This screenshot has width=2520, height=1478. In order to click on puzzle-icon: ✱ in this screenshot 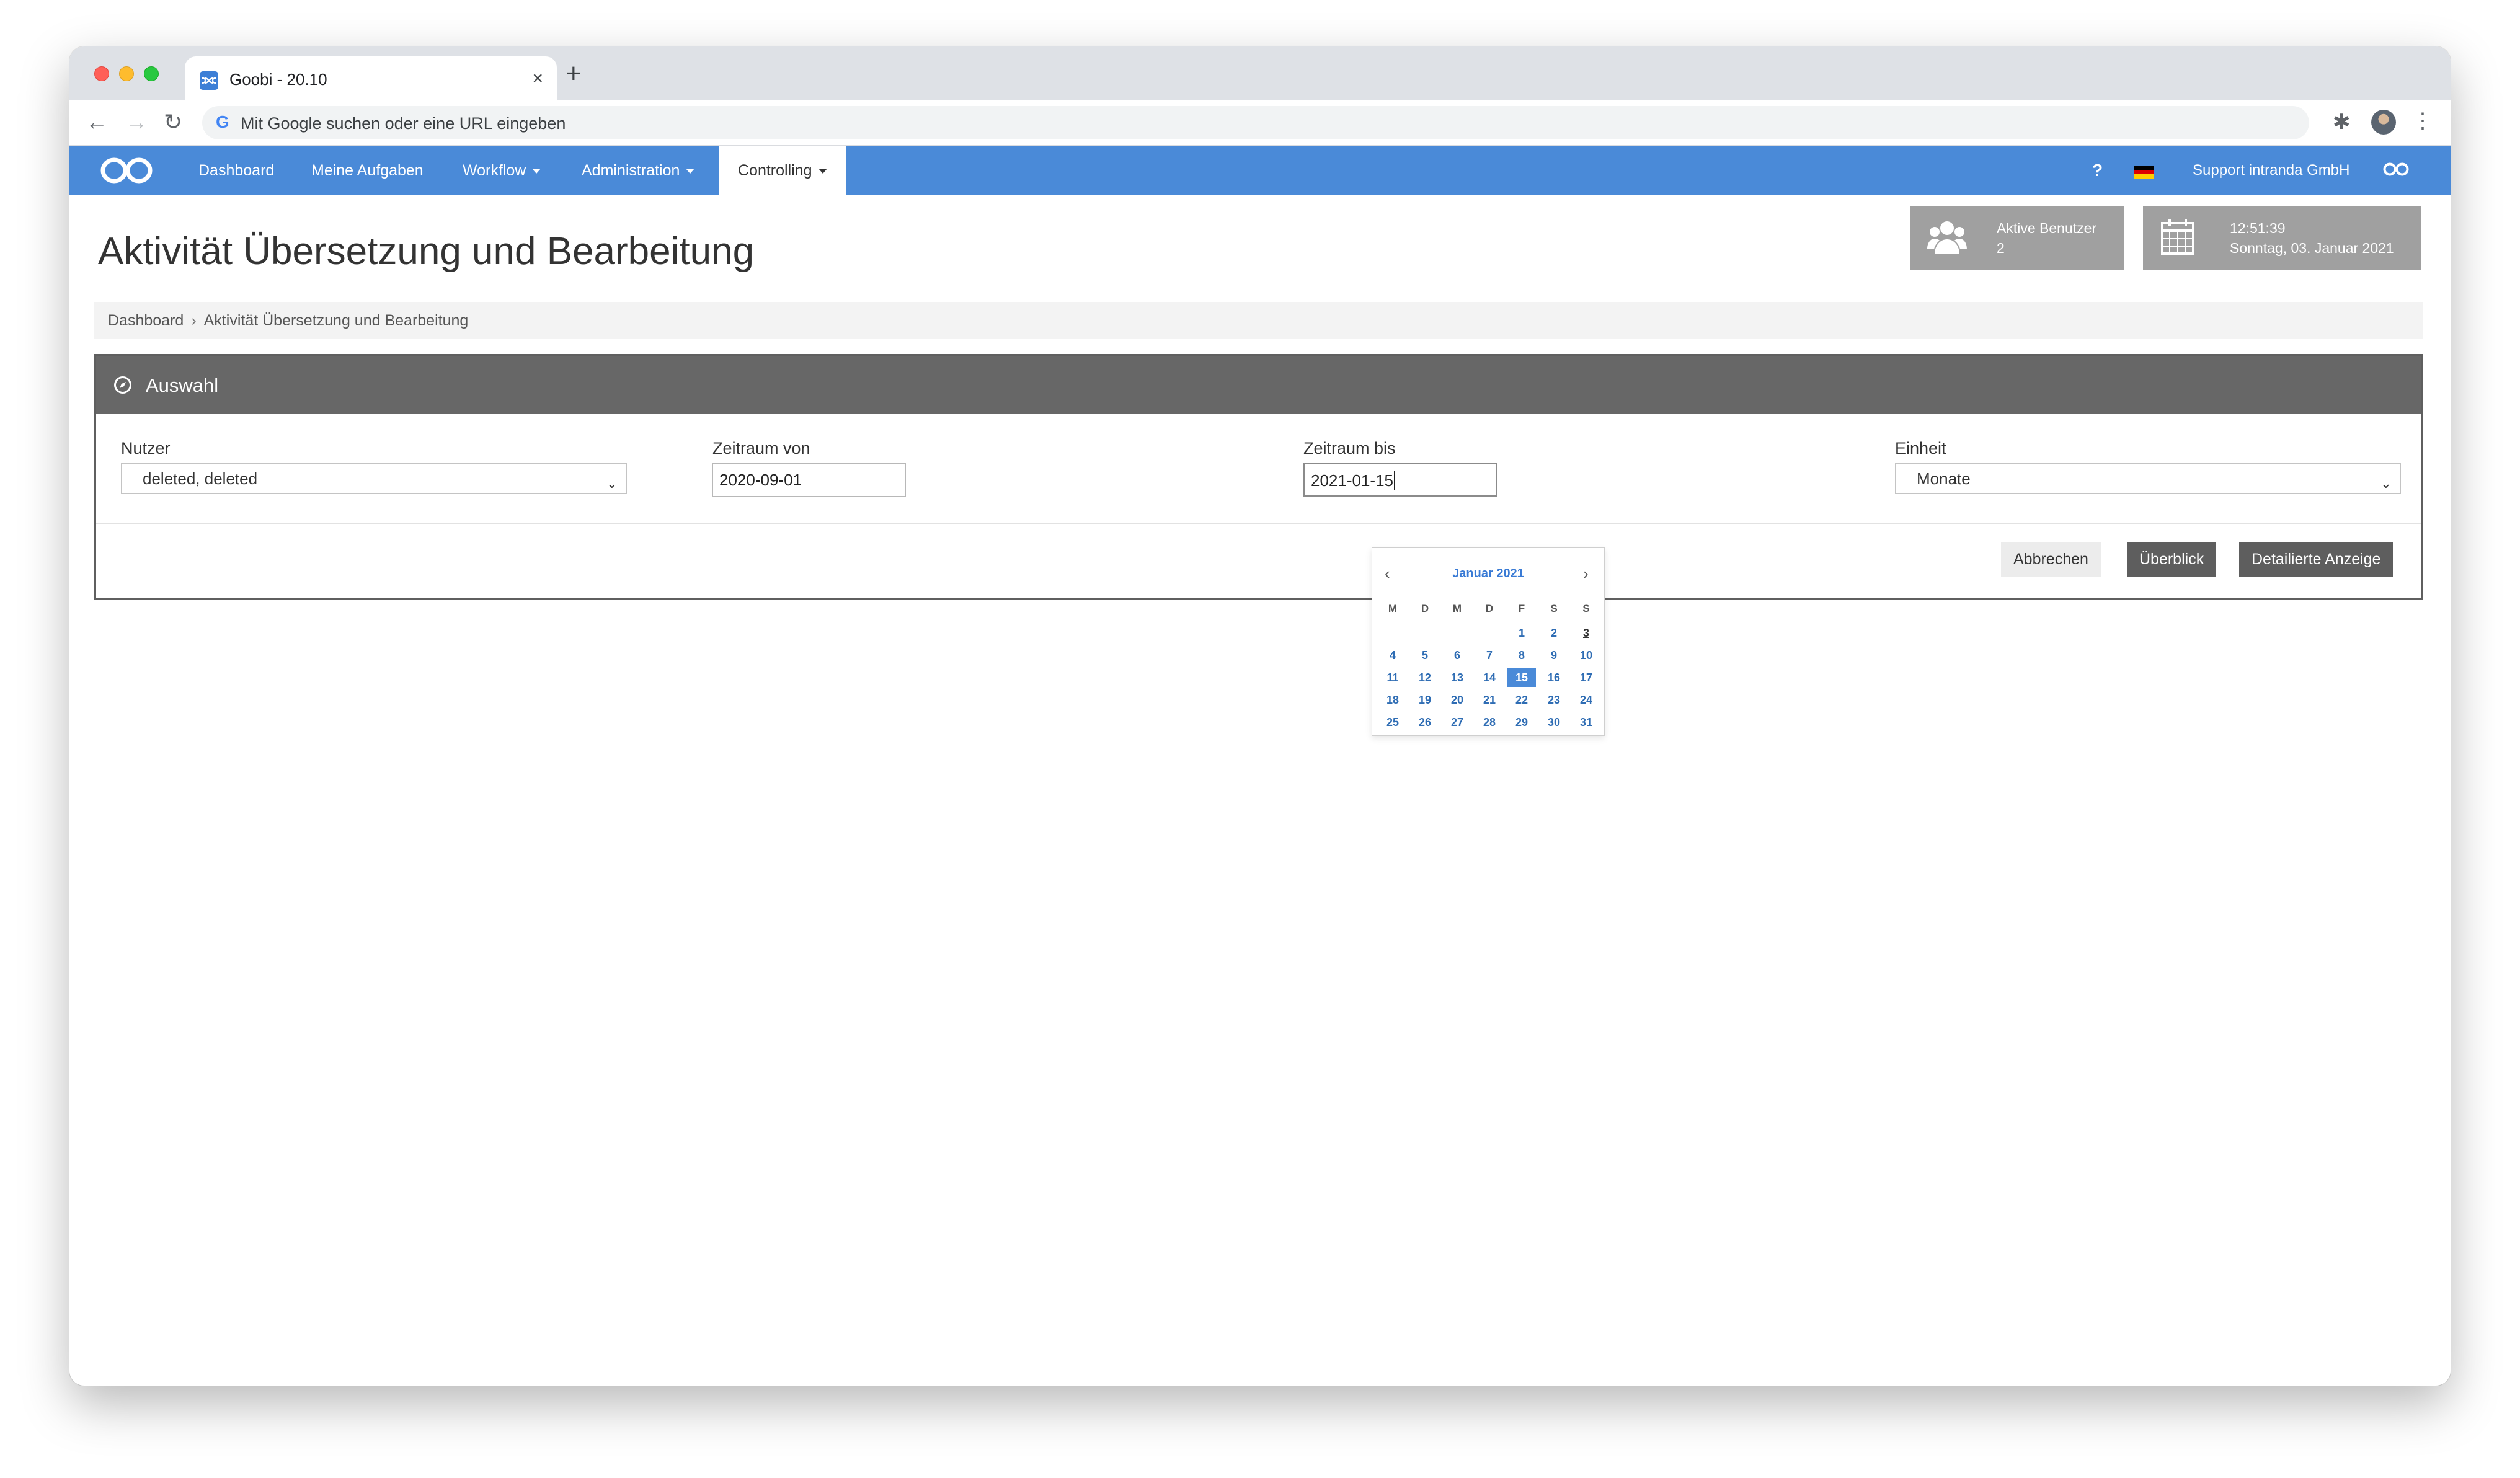, I will do `click(2342, 122)`.